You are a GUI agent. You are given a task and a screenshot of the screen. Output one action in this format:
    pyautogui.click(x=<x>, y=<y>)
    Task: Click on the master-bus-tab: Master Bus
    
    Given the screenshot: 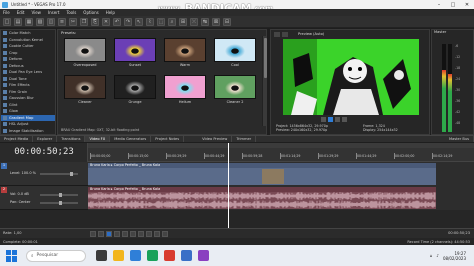 What is the action you would take?
    pyautogui.click(x=459, y=139)
    